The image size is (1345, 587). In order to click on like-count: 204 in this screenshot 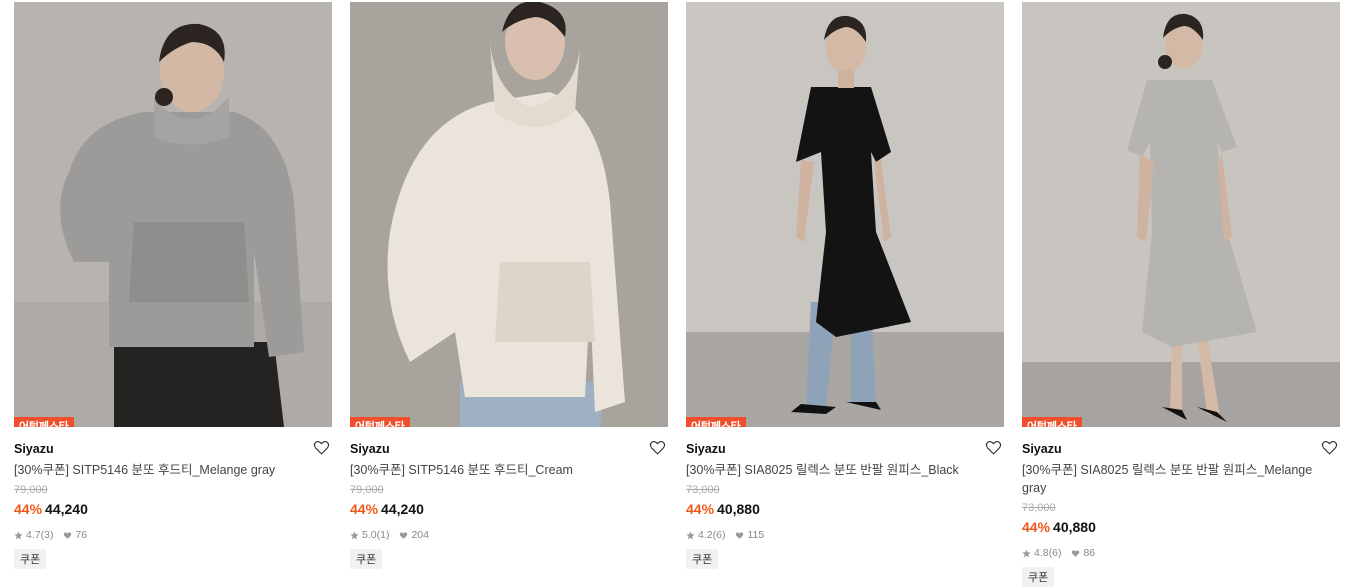, I will do `click(420, 535)`.